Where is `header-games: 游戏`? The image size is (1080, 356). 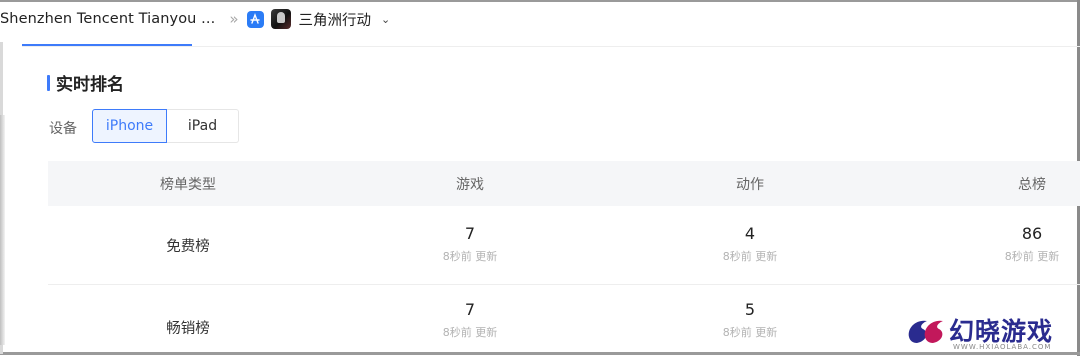 header-games: 游戏 is located at coordinates (470, 184).